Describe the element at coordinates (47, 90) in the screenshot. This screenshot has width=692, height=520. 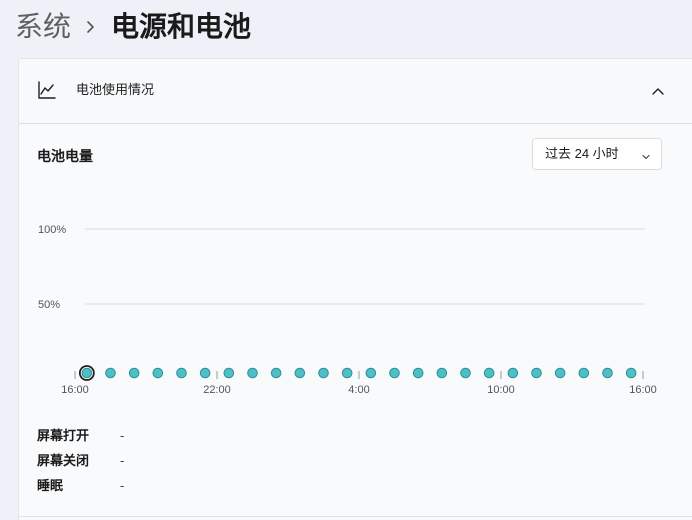
I see `line-chart-icon` at that location.